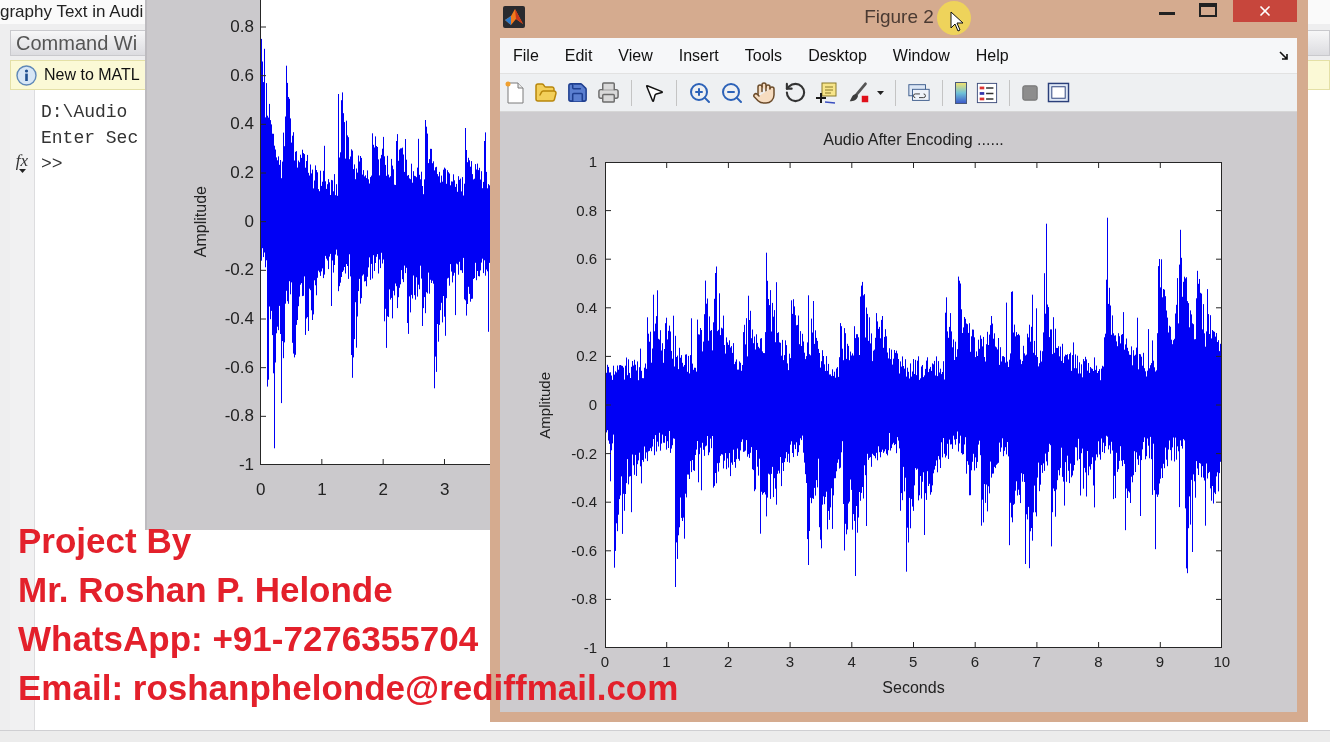  I want to click on window-frame-icon, so click(1058, 92).